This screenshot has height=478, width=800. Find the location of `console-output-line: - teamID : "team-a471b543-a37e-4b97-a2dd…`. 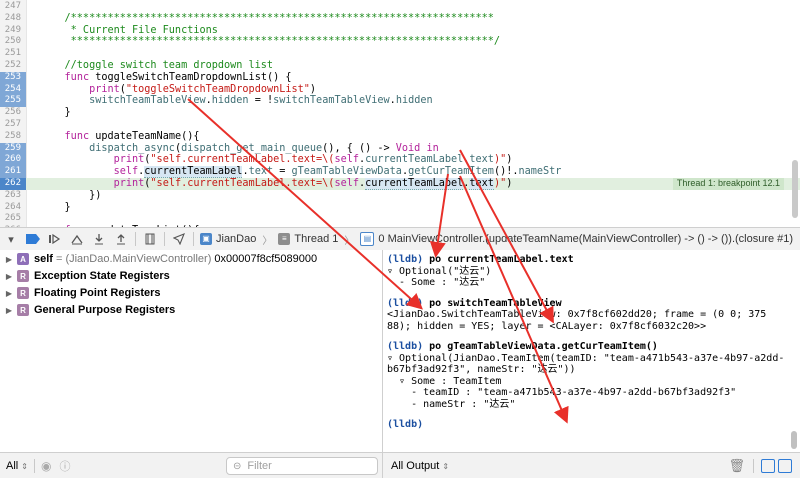

console-output-line: - teamID : "team-a471b543-a37e-4b97-a2dd… is located at coordinates (562, 392).